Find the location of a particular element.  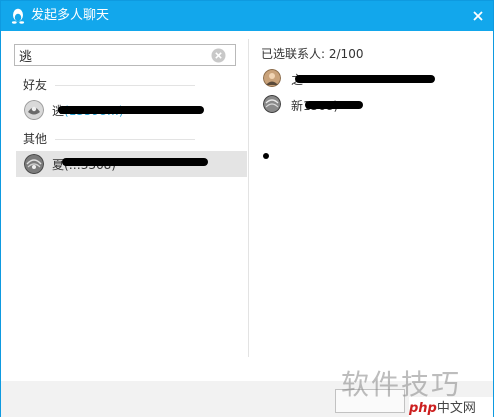

bullet-dot is located at coordinates (266, 156).